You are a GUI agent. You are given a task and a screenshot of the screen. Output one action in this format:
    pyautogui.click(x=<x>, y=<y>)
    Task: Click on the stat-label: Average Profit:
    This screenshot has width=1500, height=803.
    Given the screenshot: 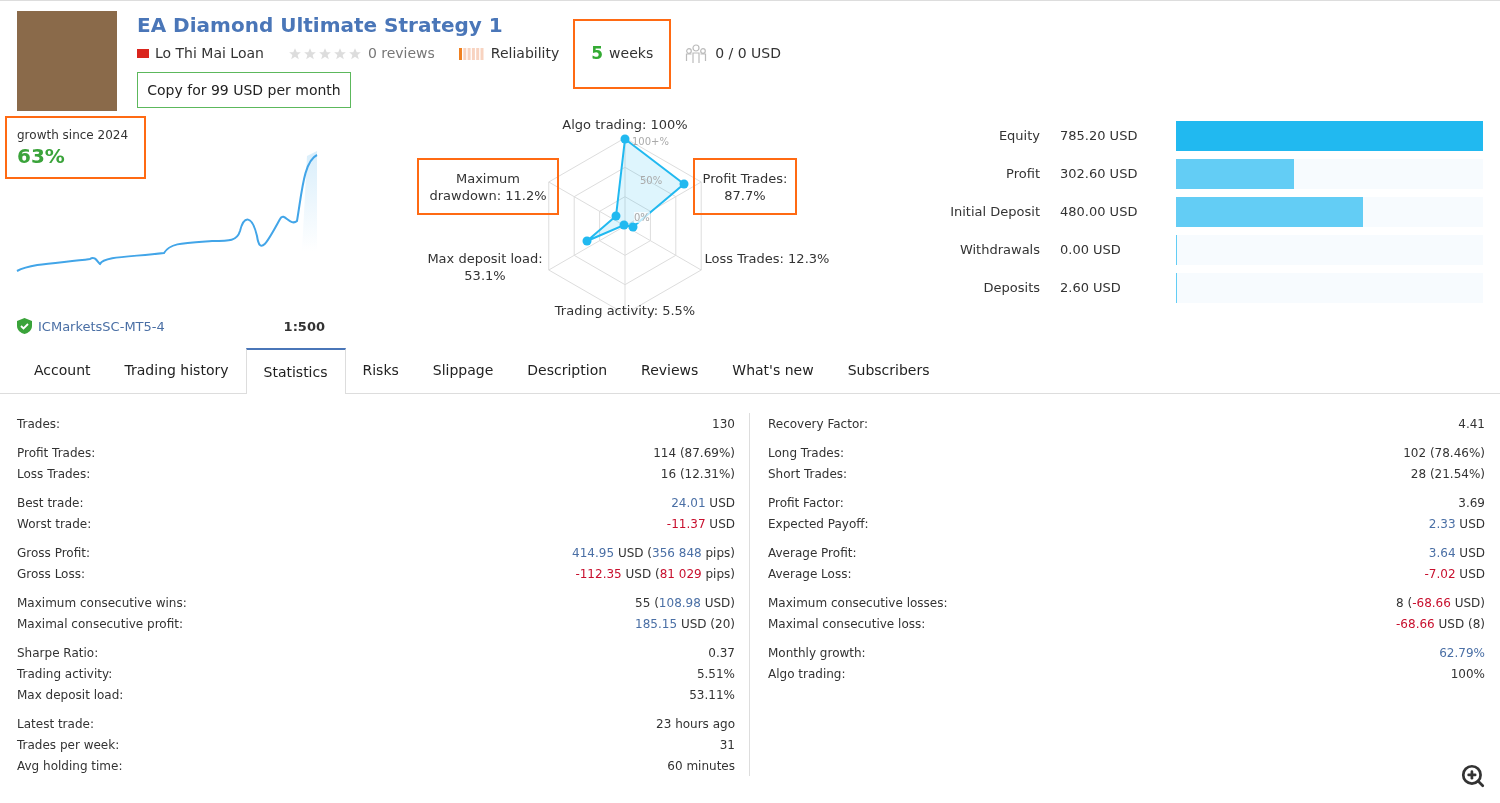 What is the action you would take?
    pyautogui.click(x=812, y=553)
    